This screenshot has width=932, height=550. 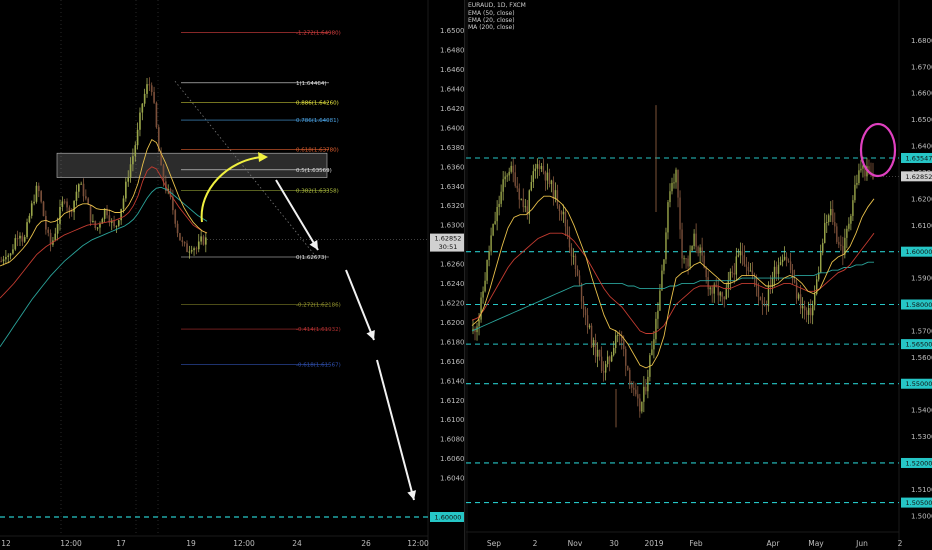 I want to click on y-tick-label: 1.65000, so click(x=453, y=31).